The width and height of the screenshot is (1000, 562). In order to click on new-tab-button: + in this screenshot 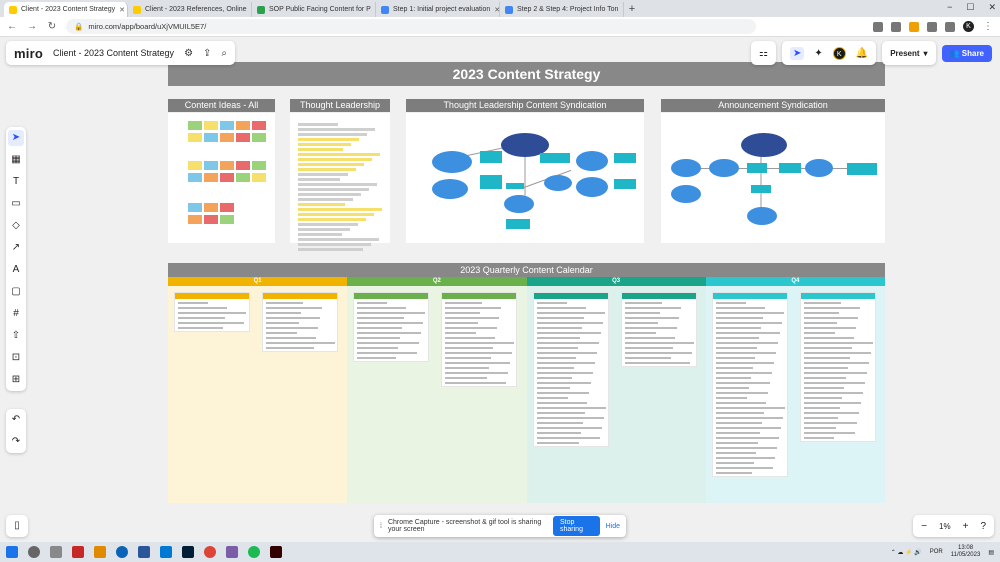, I will do `click(632, 9)`.